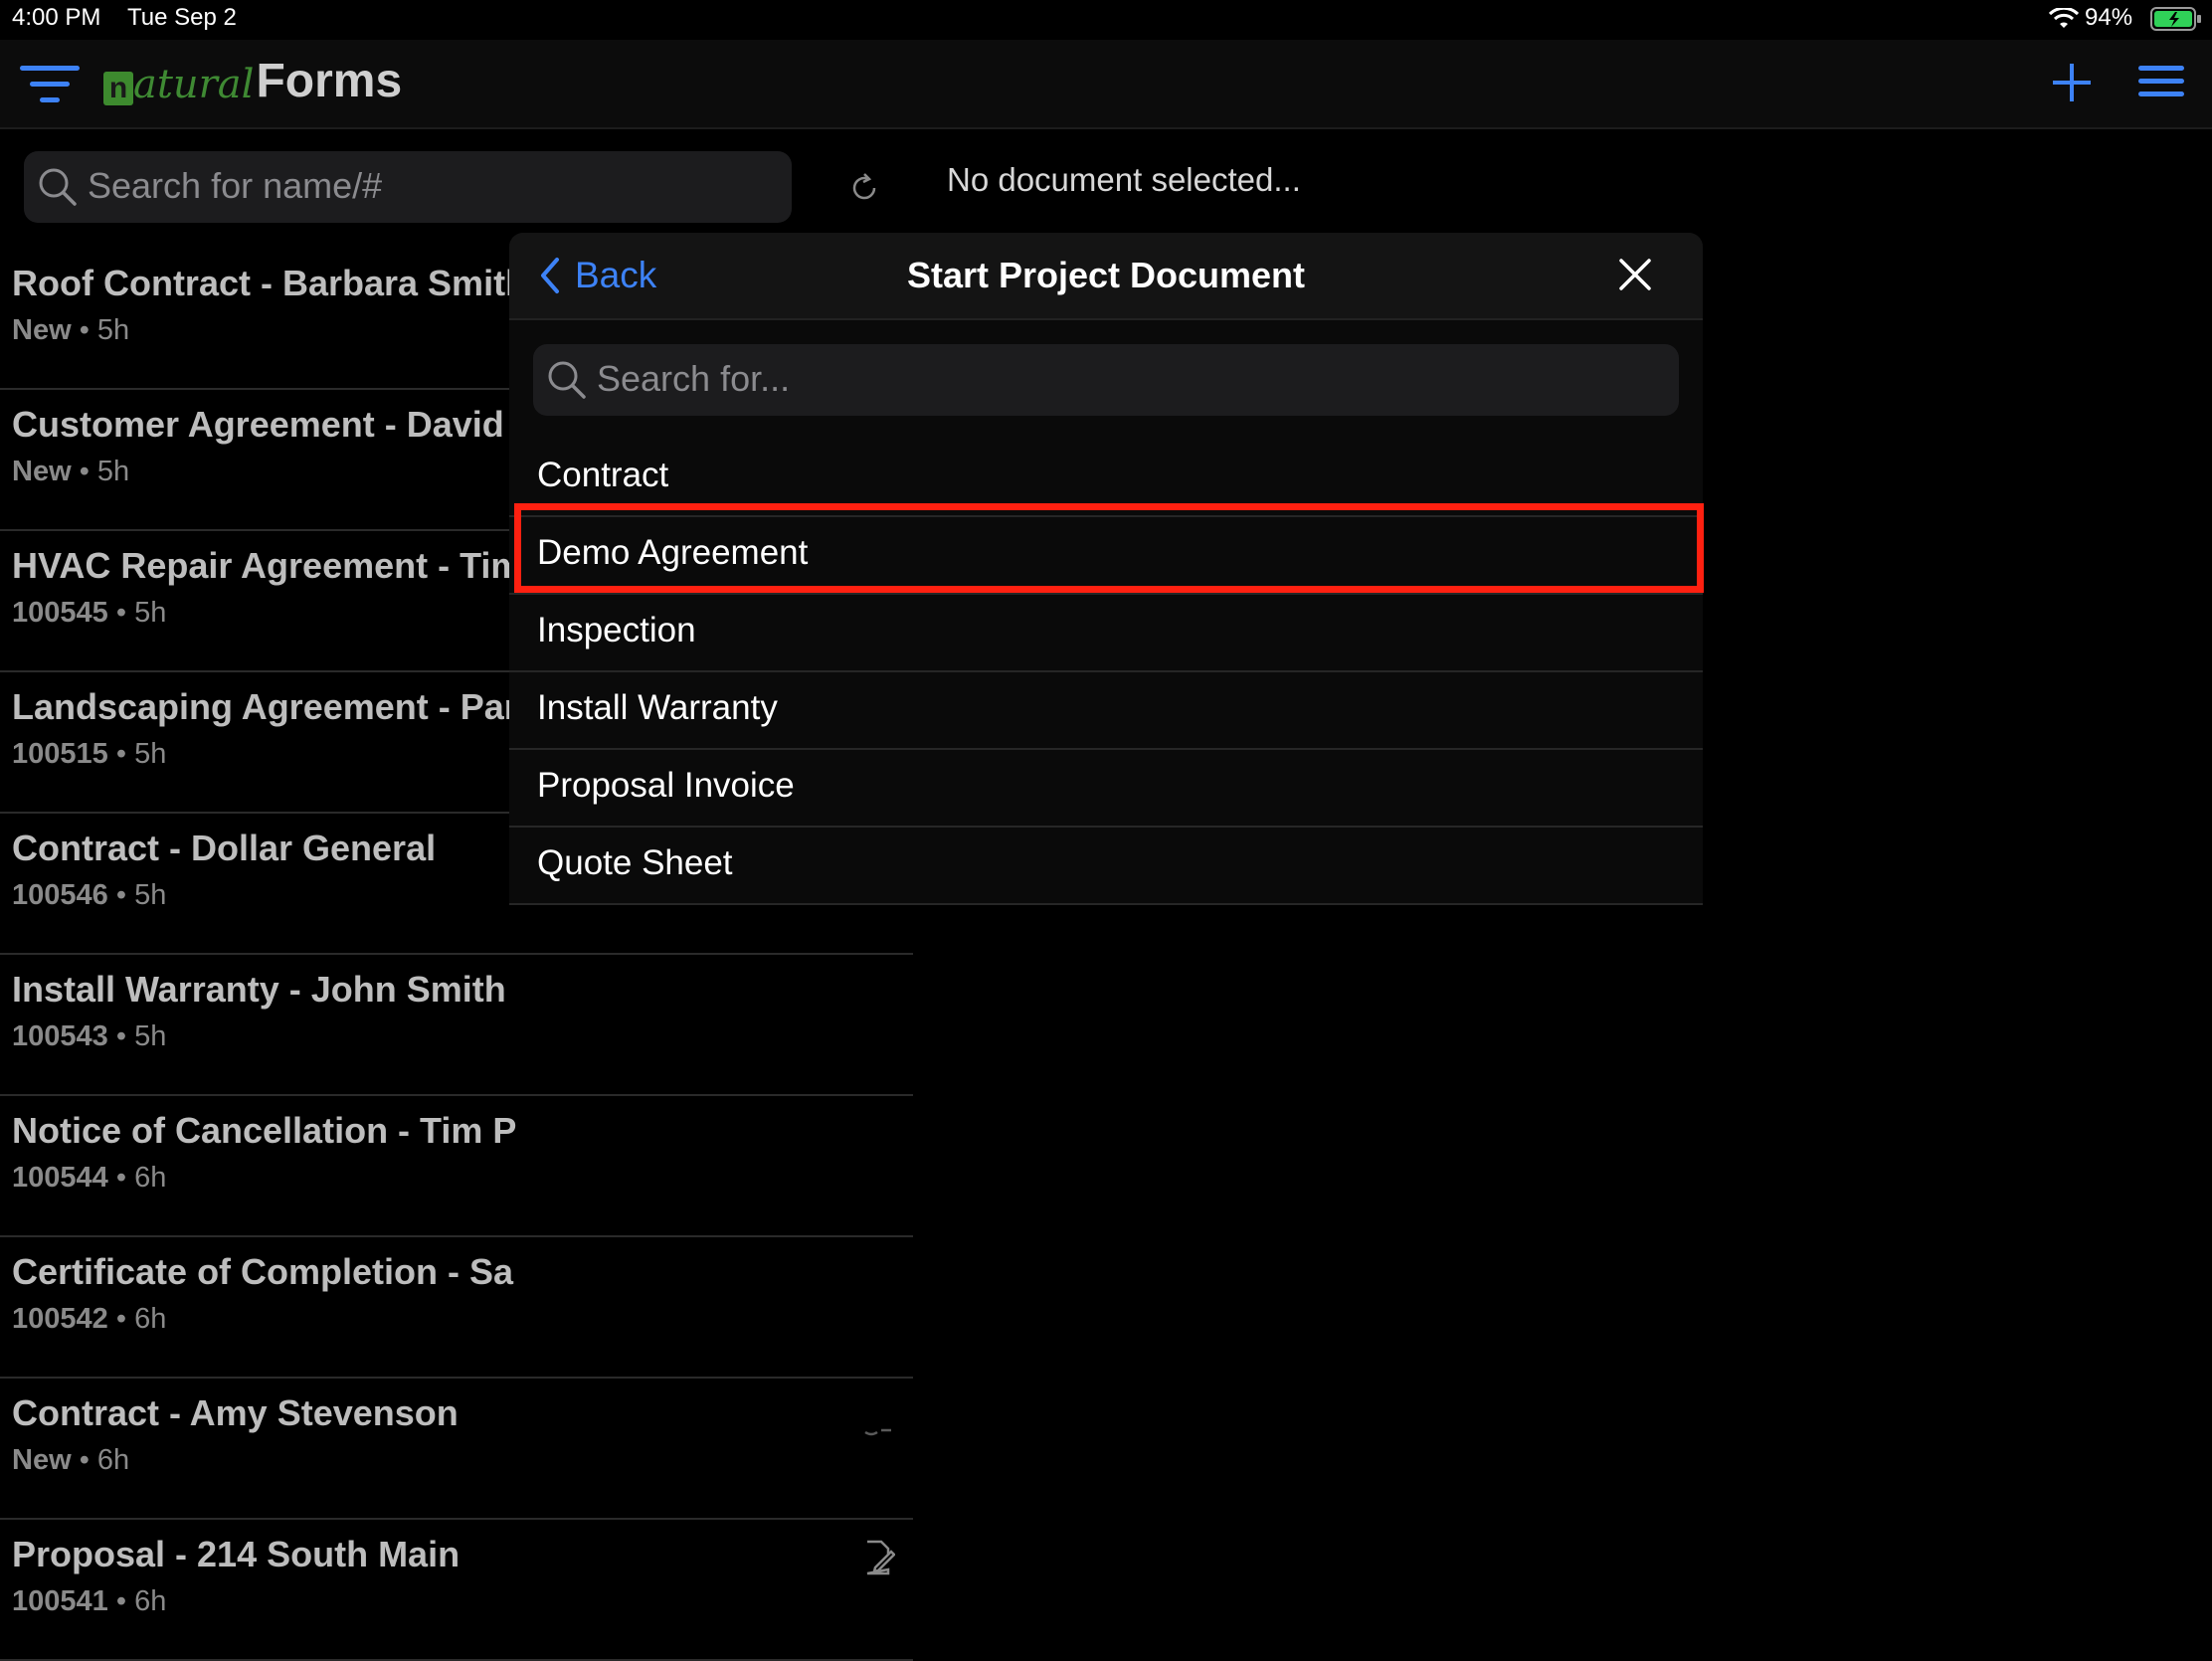 The width and height of the screenshot is (2212, 1661). What do you see at coordinates (56, 18) in the screenshot?
I see `status-time: 4:00 PM` at bounding box center [56, 18].